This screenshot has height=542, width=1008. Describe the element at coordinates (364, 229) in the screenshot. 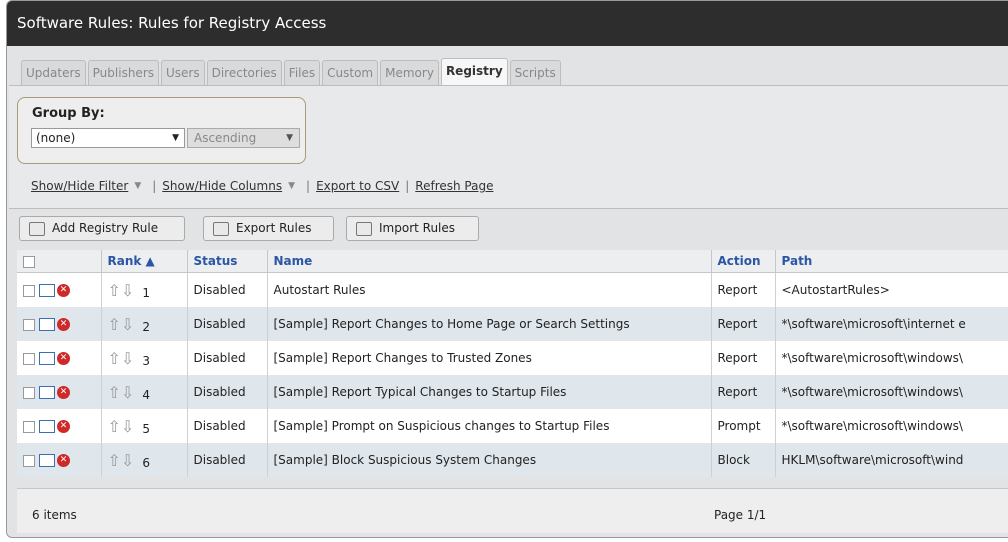

I see `import-icon` at that location.